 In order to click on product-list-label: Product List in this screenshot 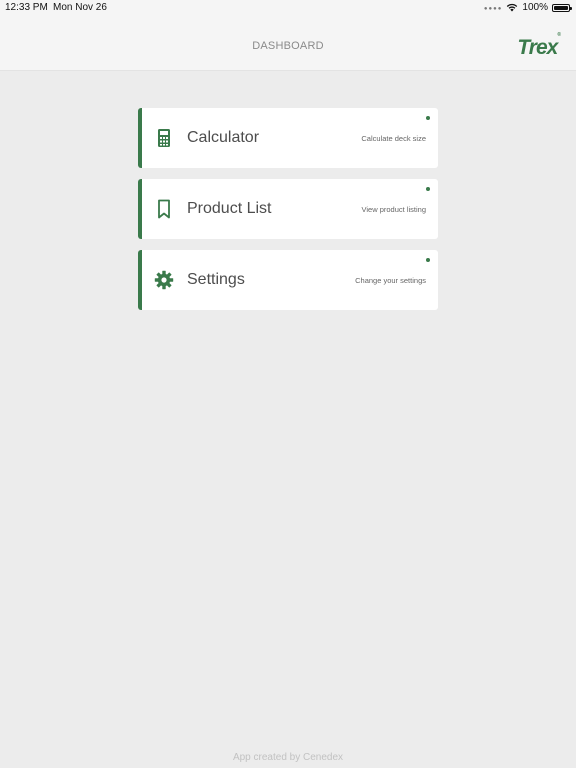, I will do `click(229, 208)`.